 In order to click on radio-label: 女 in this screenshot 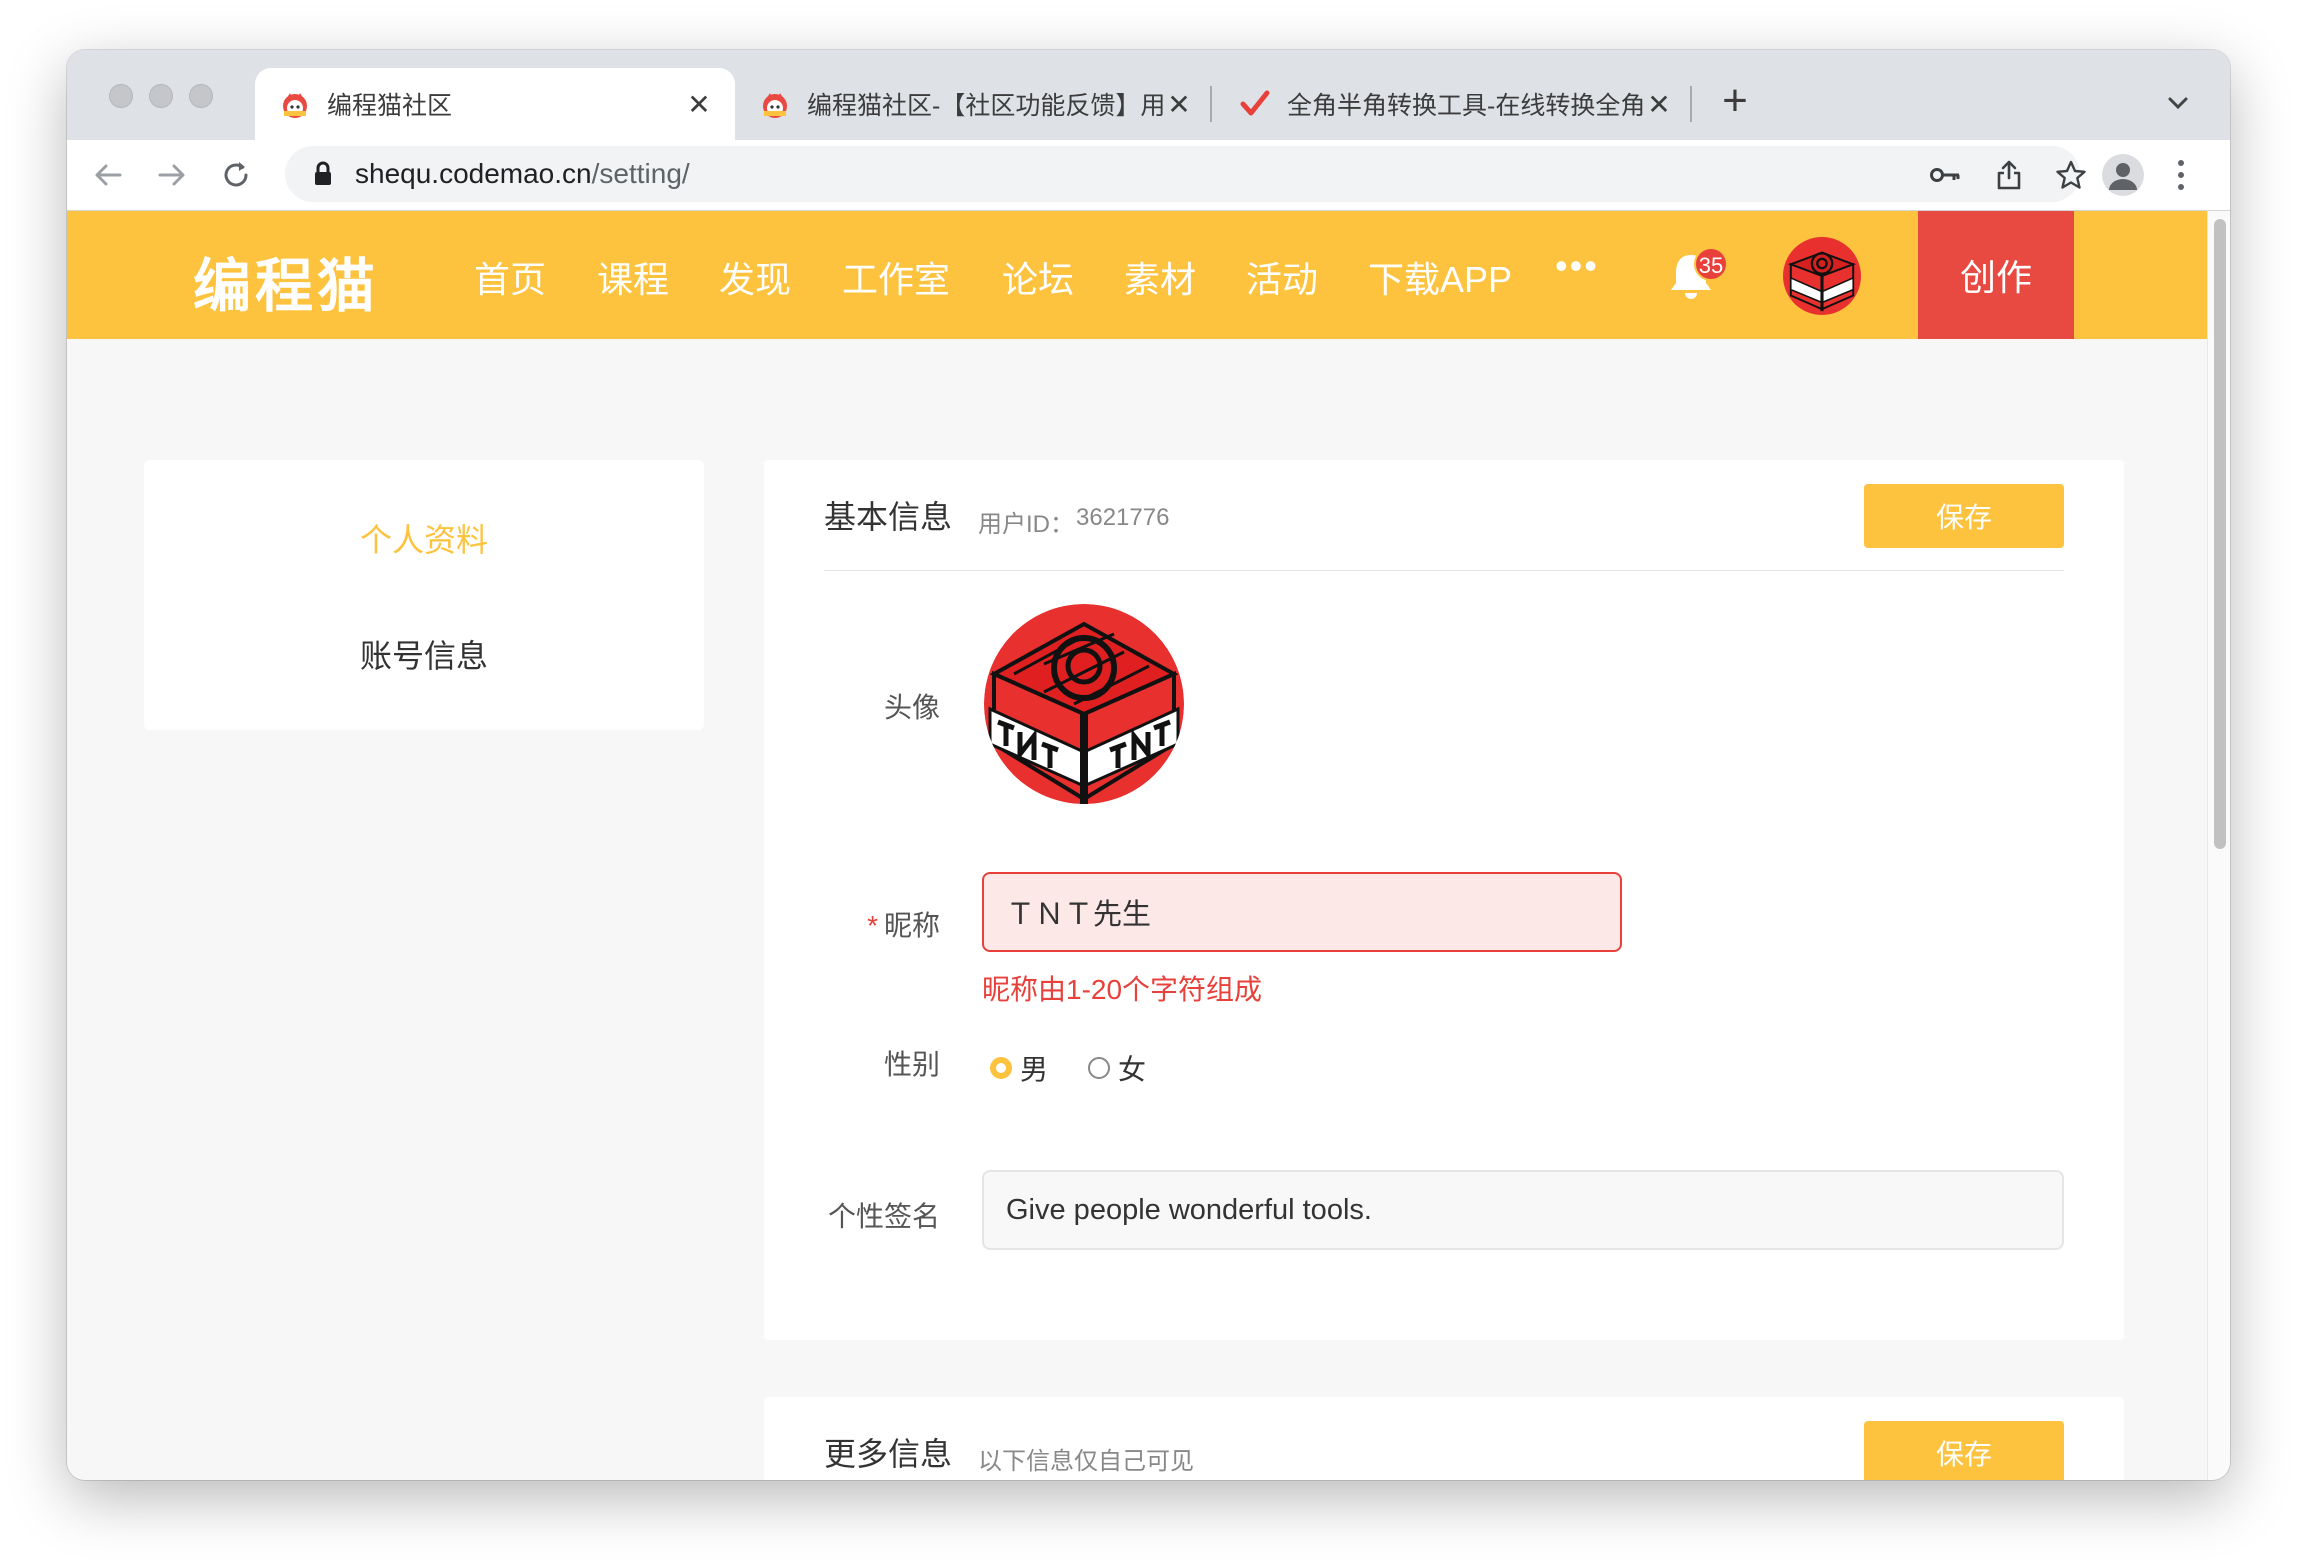, I will do `click(1132, 1069)`.